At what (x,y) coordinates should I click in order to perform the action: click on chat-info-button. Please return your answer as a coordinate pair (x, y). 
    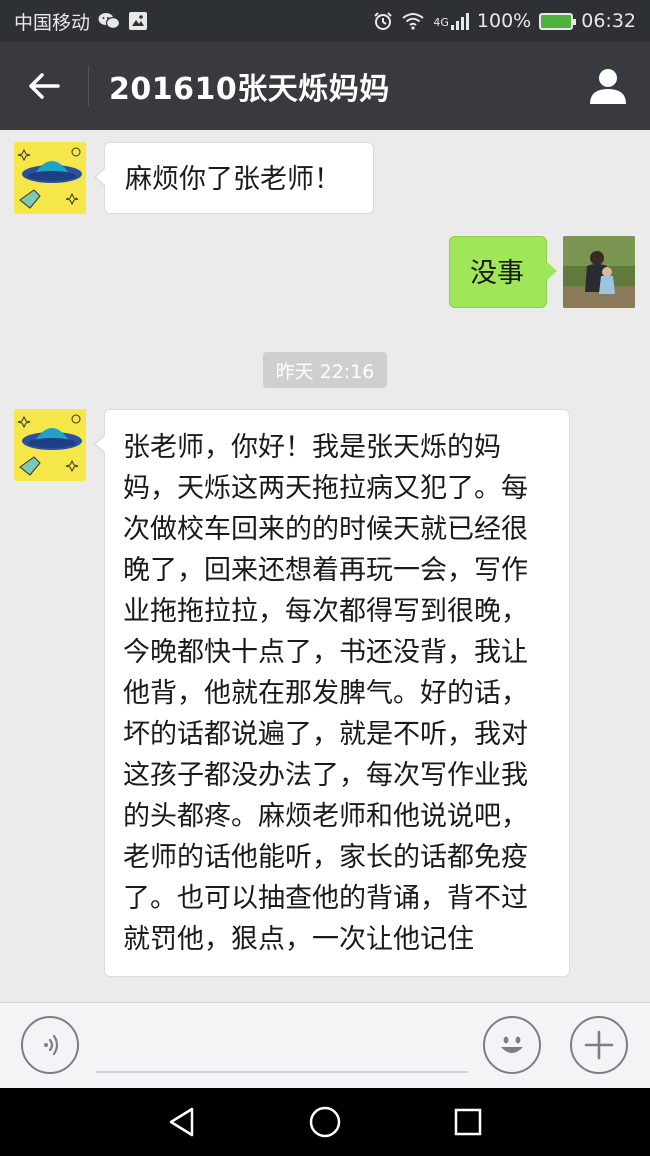
    Looking at the image, I should click on (608, 86).